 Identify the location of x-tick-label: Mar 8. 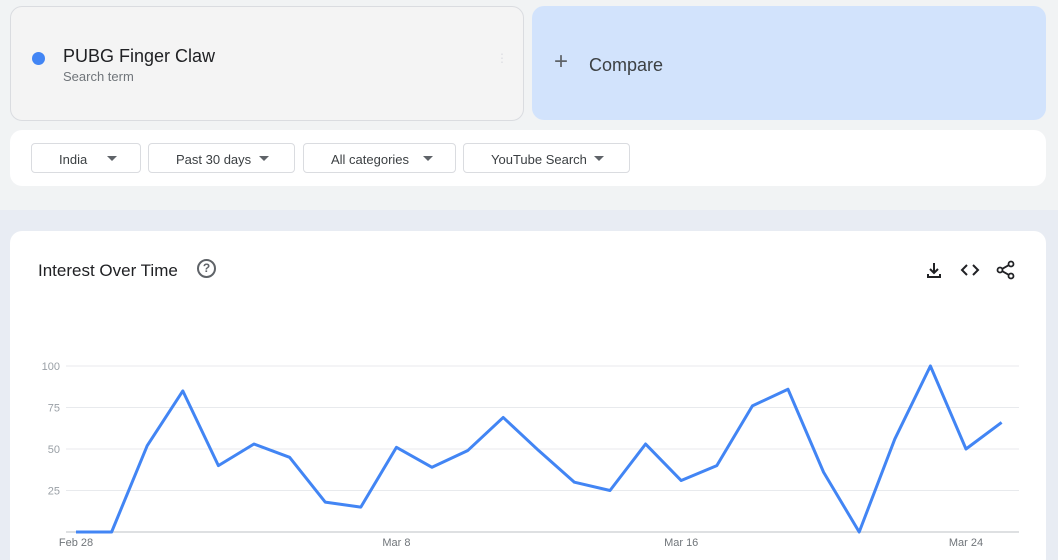
(396, 543).